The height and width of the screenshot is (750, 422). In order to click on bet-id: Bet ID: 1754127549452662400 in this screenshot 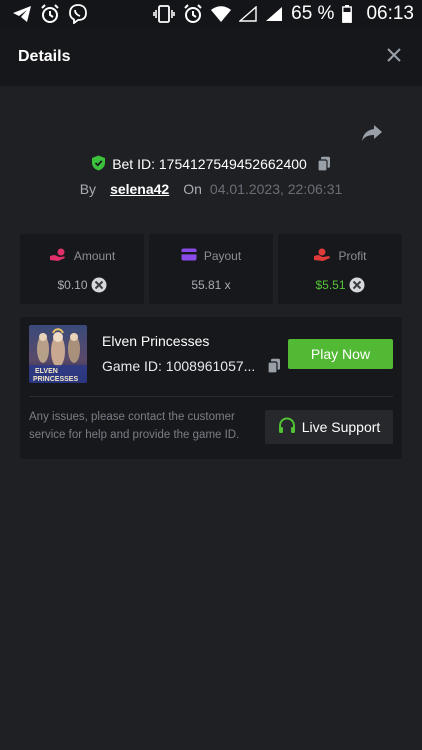, I will do `click(209, 164)`.